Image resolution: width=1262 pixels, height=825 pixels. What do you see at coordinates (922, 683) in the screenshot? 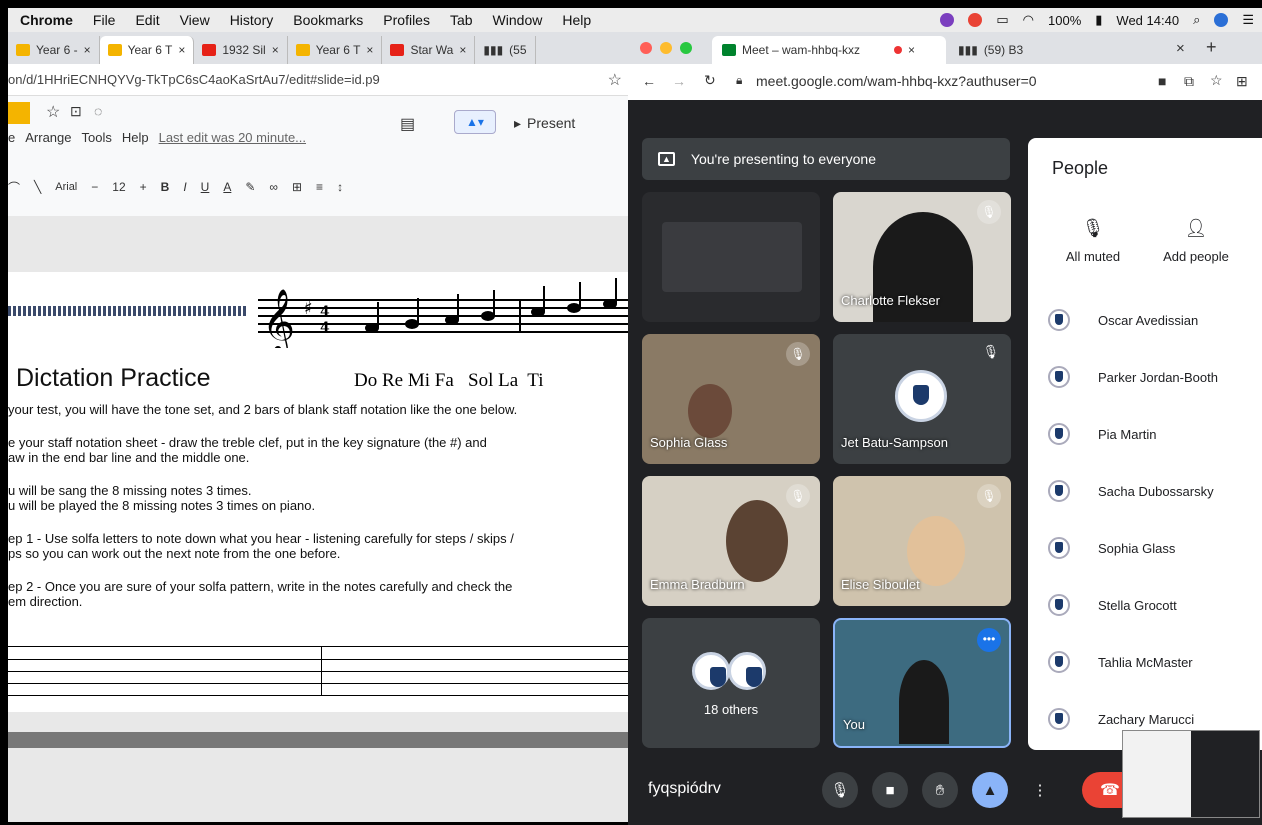
I see `tile-you: ••• You` at bounding box center [922, 683].